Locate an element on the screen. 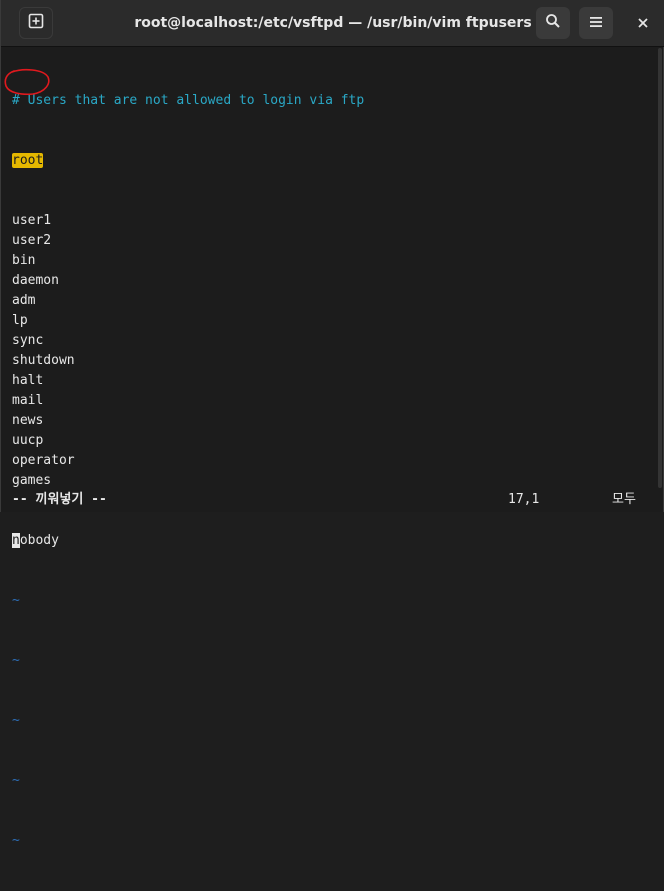  hamburger-menu-icon is located at coordinates (596, 23).